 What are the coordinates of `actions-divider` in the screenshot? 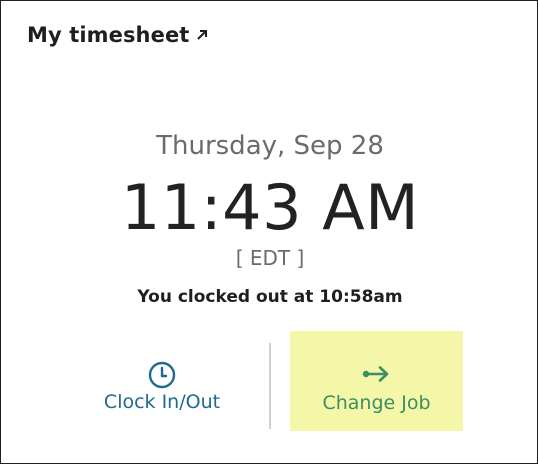 It's located at (270, 386).